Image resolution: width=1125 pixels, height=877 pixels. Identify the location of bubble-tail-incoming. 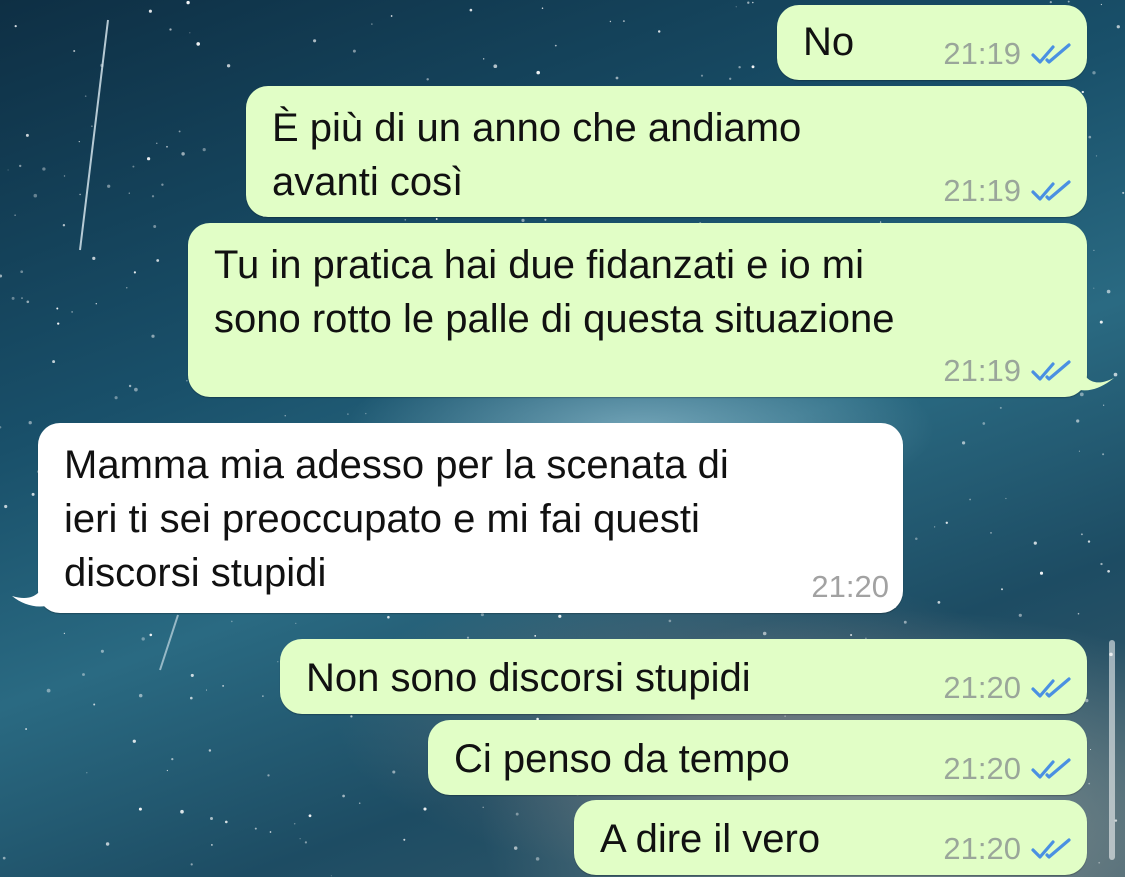
(29, 592).